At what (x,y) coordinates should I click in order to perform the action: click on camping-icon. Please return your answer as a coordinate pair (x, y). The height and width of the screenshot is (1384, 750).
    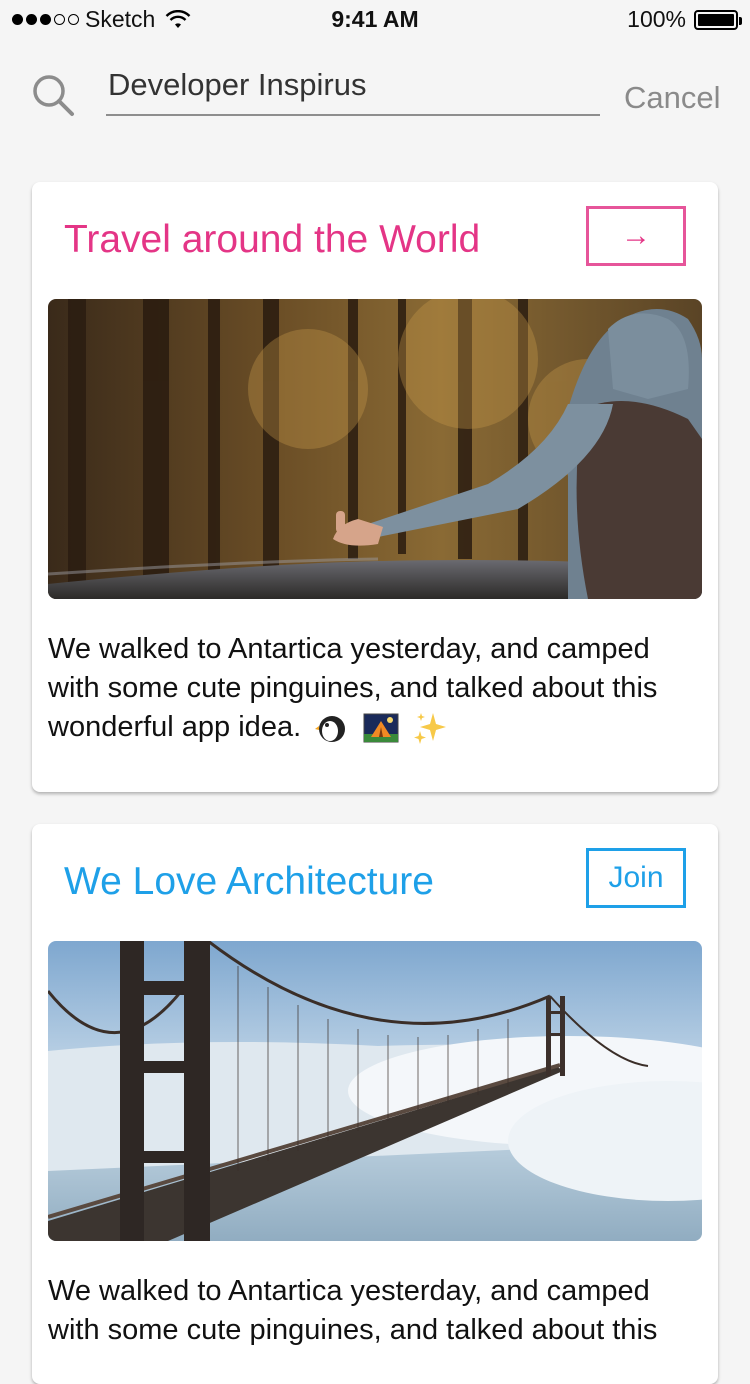
    Looking at the image, I should click on (381, 728).